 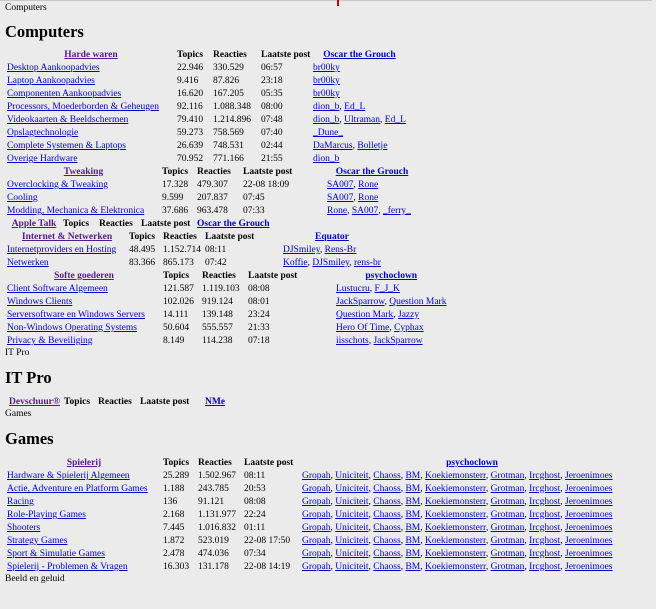 What do you see at coordinates (353, 289) in the screenshot?
I see `moderator-link: Lustucru` at bounding box center [353, 289].